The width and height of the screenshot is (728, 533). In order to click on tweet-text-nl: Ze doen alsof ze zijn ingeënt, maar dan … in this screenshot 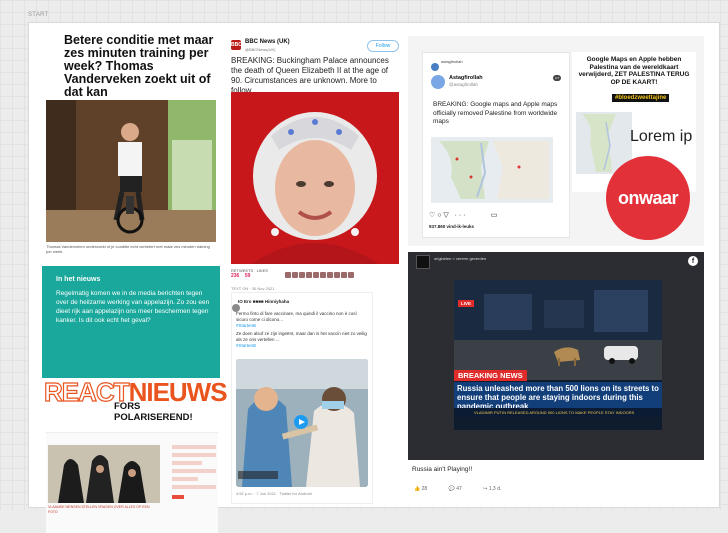, I will do `click(301, 336)`.